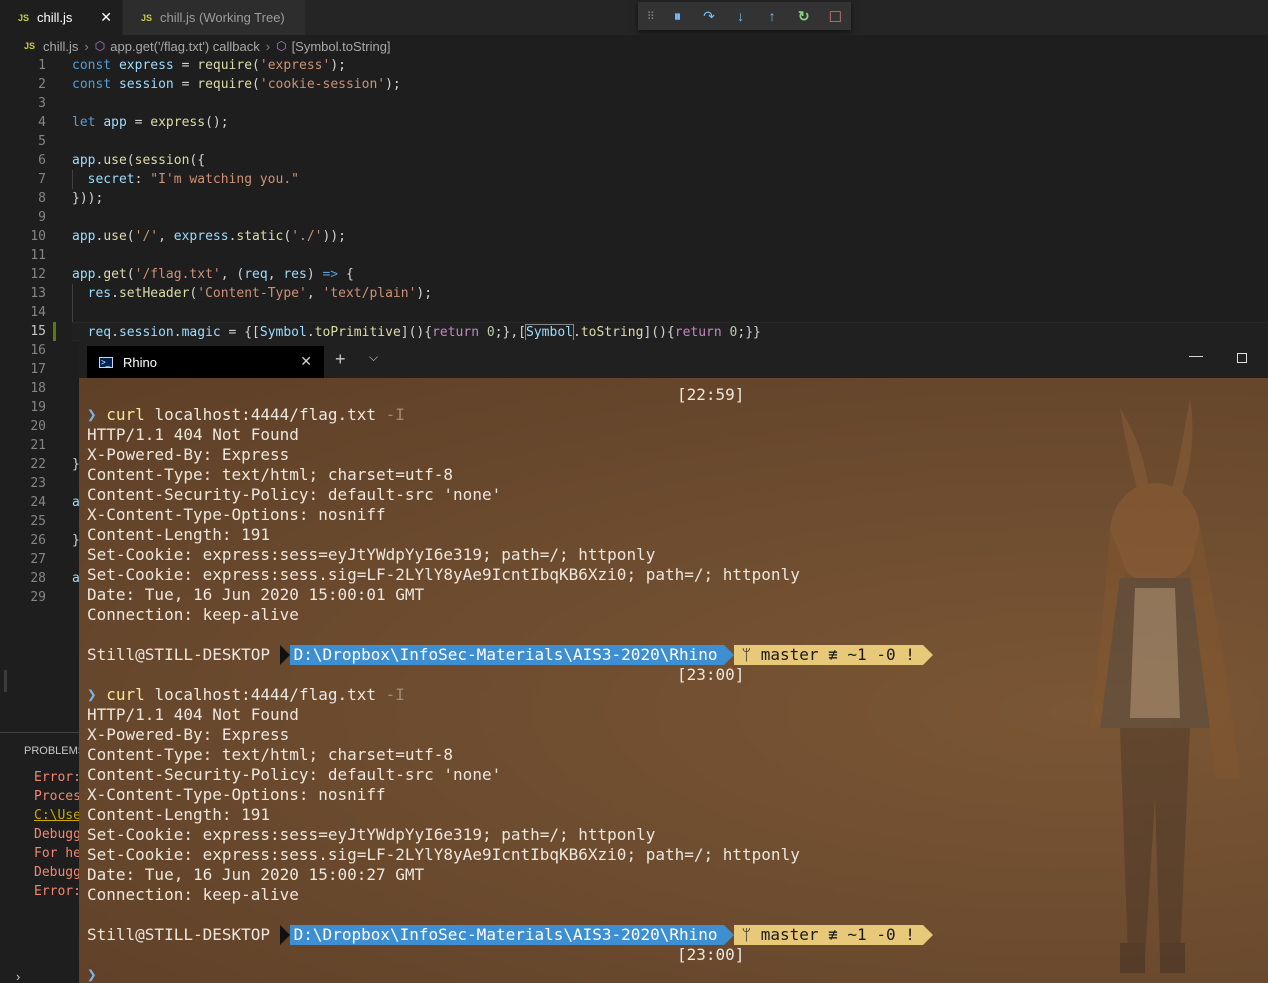 The height and width of the screenshot is (983, 1268). Describe the element at coordinates (56, 796) in the screenshot. I see `panel-output-line: Proces` at that location.